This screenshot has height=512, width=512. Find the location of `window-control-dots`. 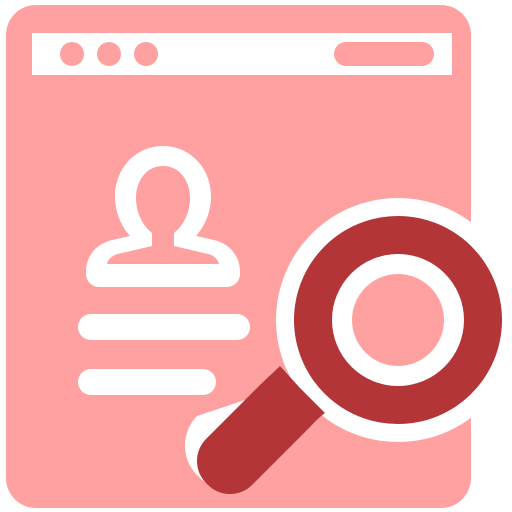

window-control-dots is located at coordinates (109, 54).